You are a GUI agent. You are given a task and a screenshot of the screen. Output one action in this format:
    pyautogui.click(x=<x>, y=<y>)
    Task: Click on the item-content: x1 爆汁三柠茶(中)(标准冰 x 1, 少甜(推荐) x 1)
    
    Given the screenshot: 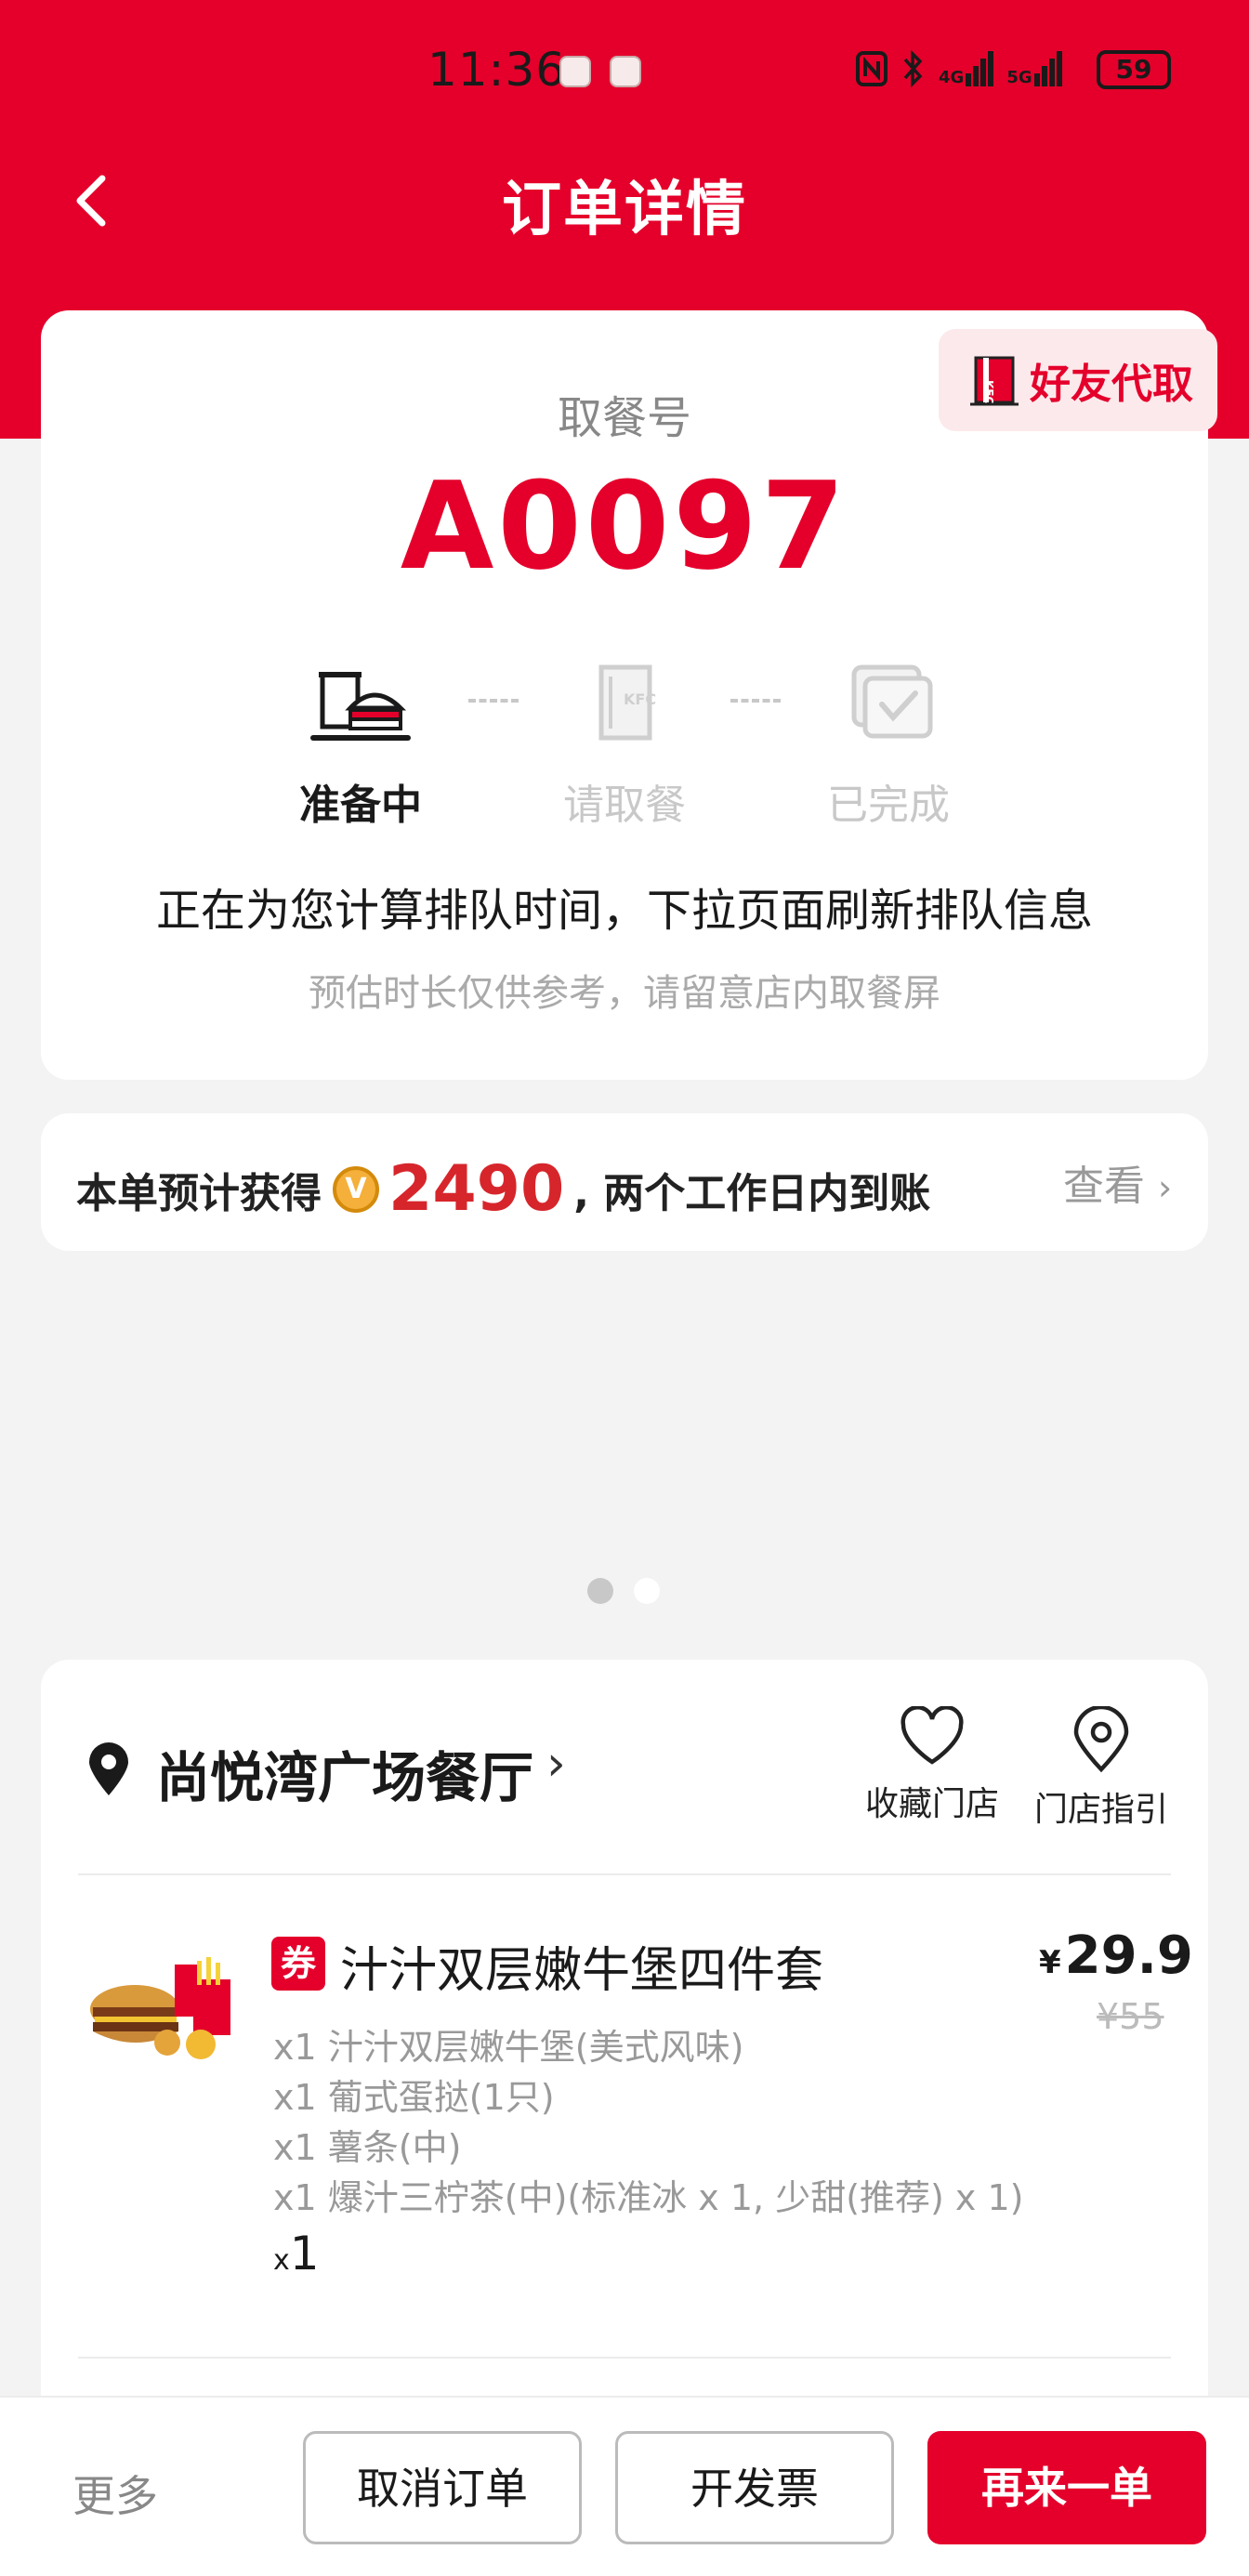 What is the action you would take?
    pyautogui.click(x=648, y=2197)
    